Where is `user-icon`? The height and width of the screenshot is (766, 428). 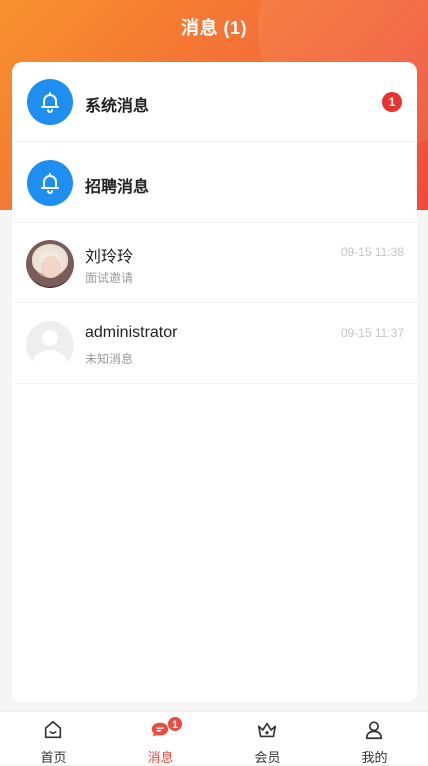 user-icon is located at coordinates (374, 730).